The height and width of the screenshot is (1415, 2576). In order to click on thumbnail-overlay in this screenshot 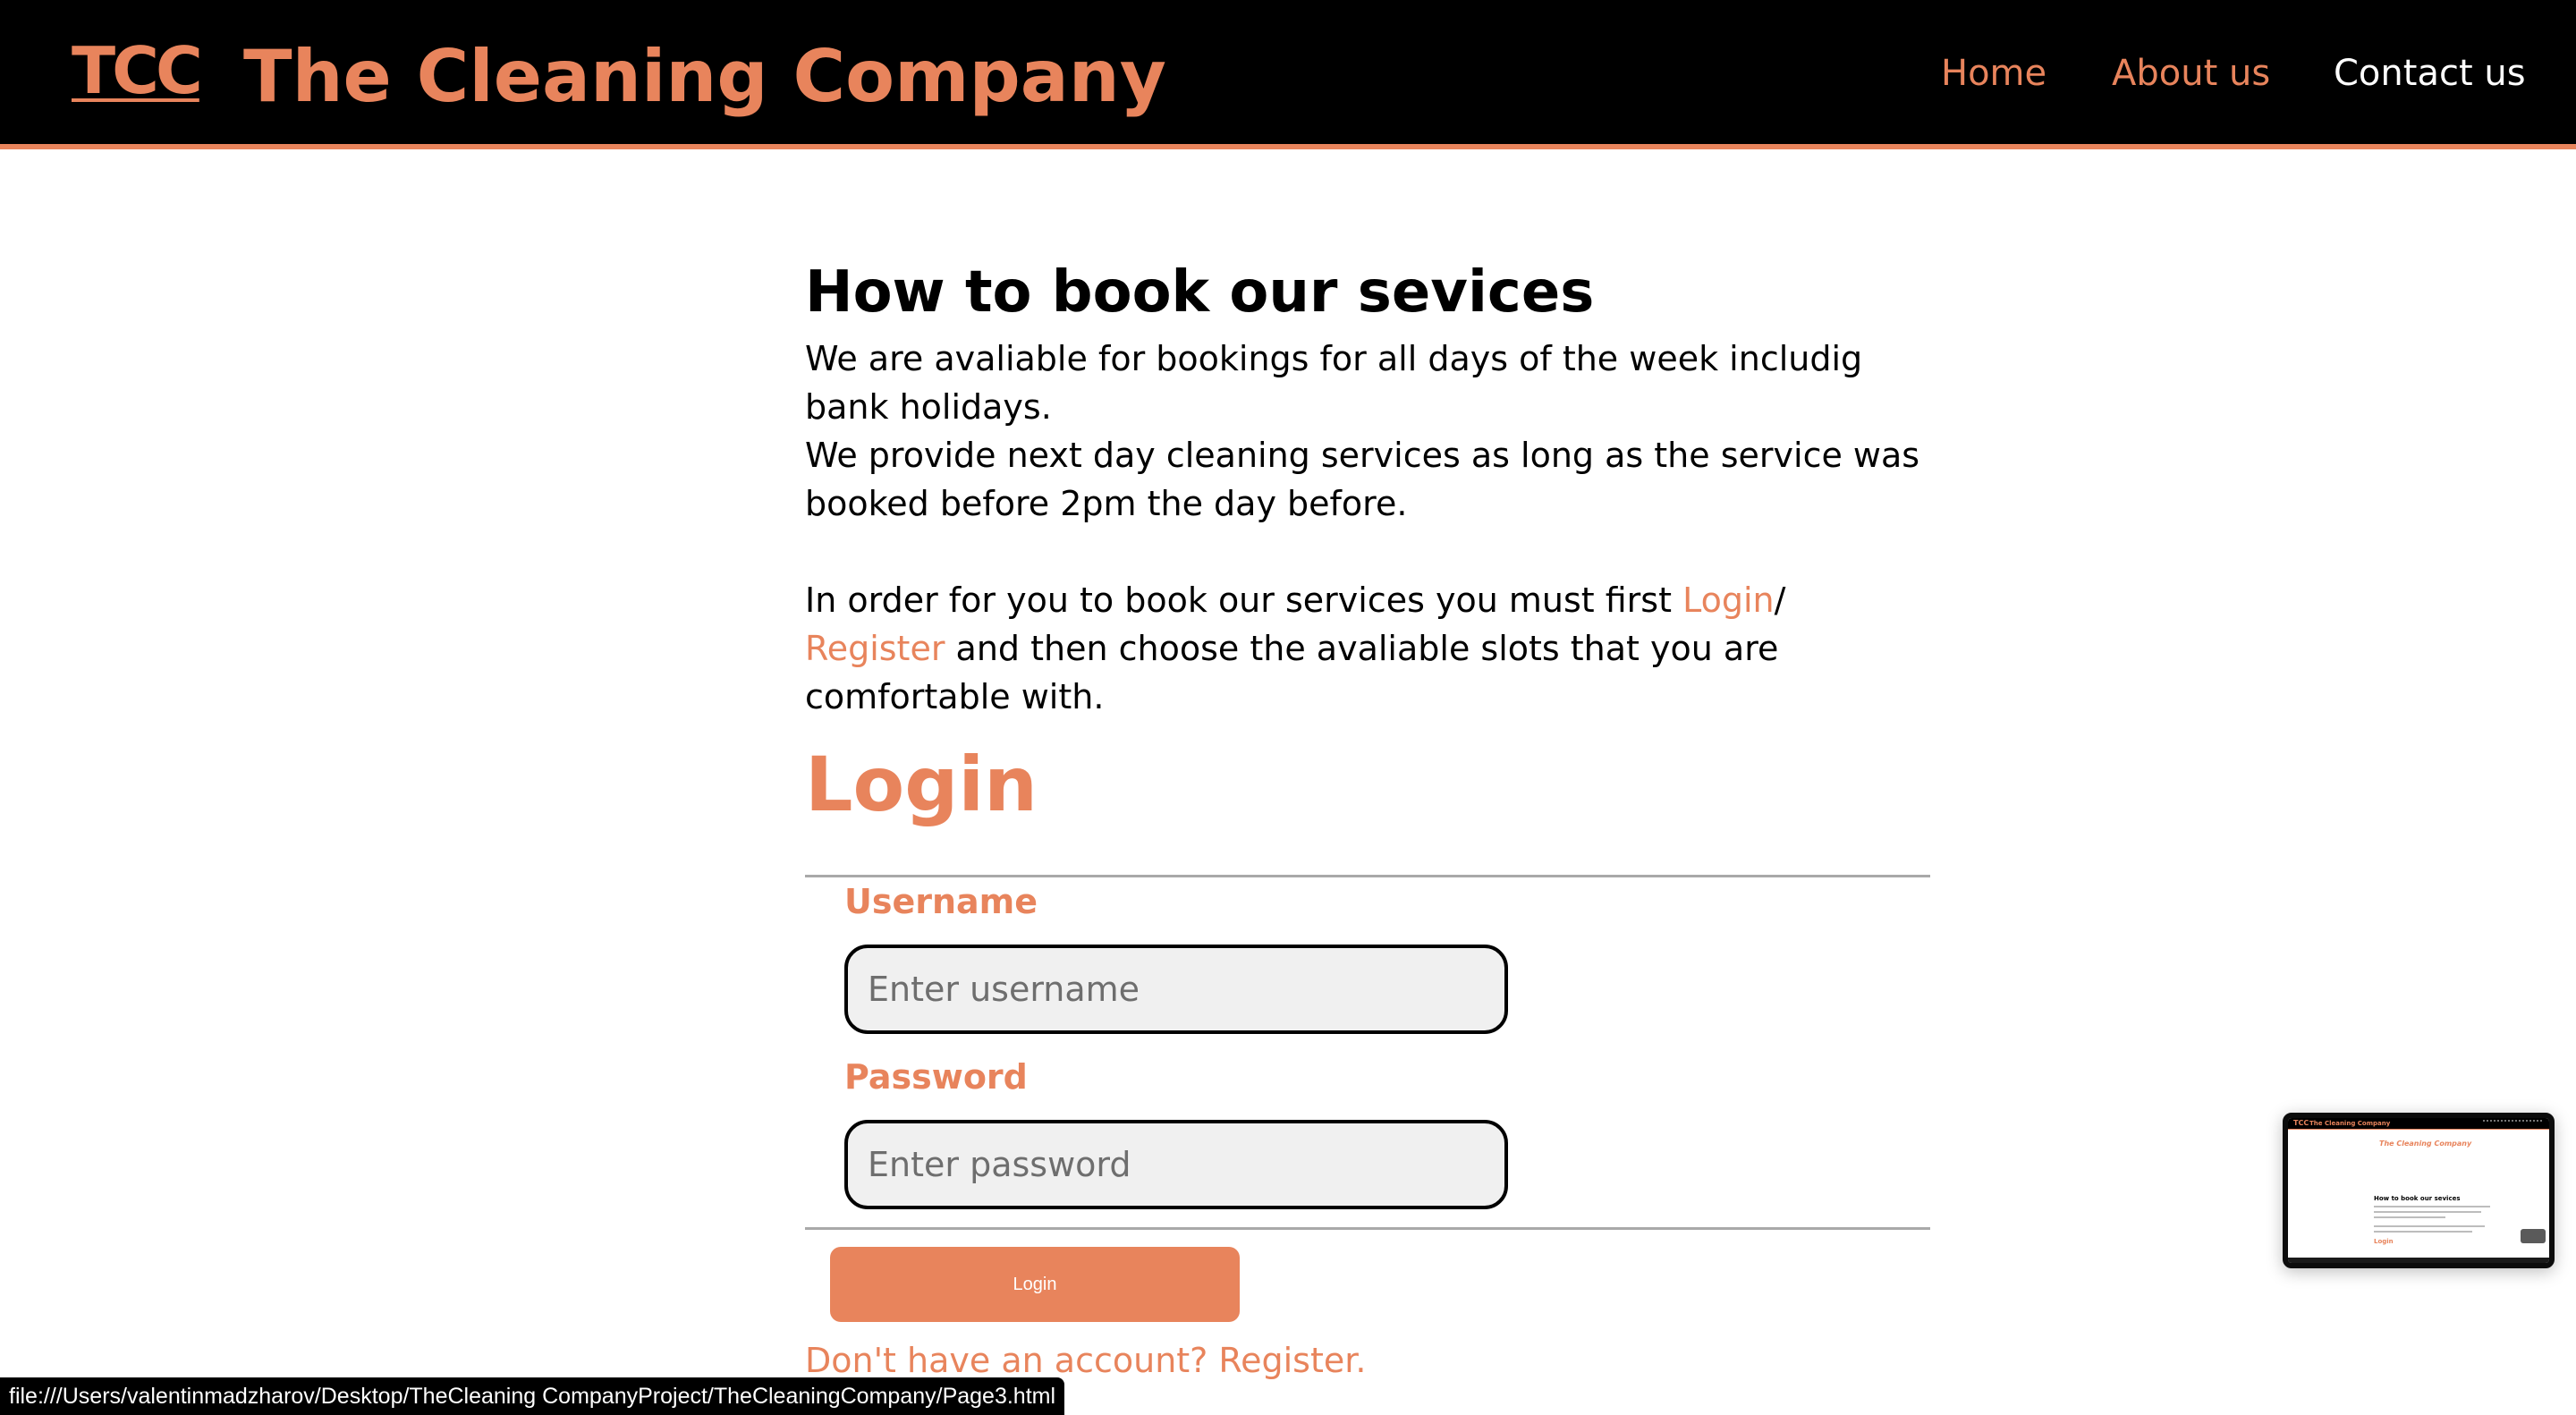, I will do `click(2533, 1236)`.